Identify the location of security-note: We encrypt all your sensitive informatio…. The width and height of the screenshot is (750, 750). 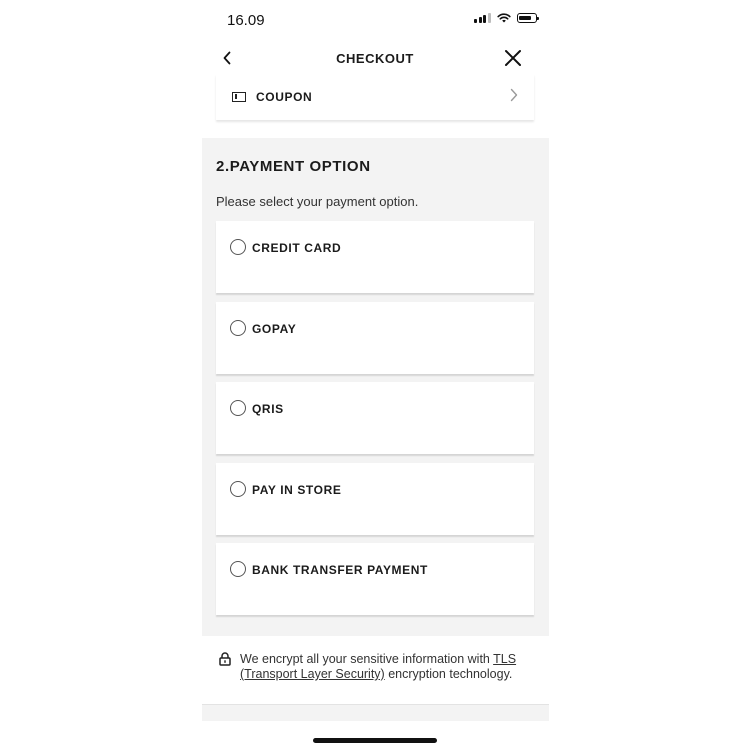
(390, 667).